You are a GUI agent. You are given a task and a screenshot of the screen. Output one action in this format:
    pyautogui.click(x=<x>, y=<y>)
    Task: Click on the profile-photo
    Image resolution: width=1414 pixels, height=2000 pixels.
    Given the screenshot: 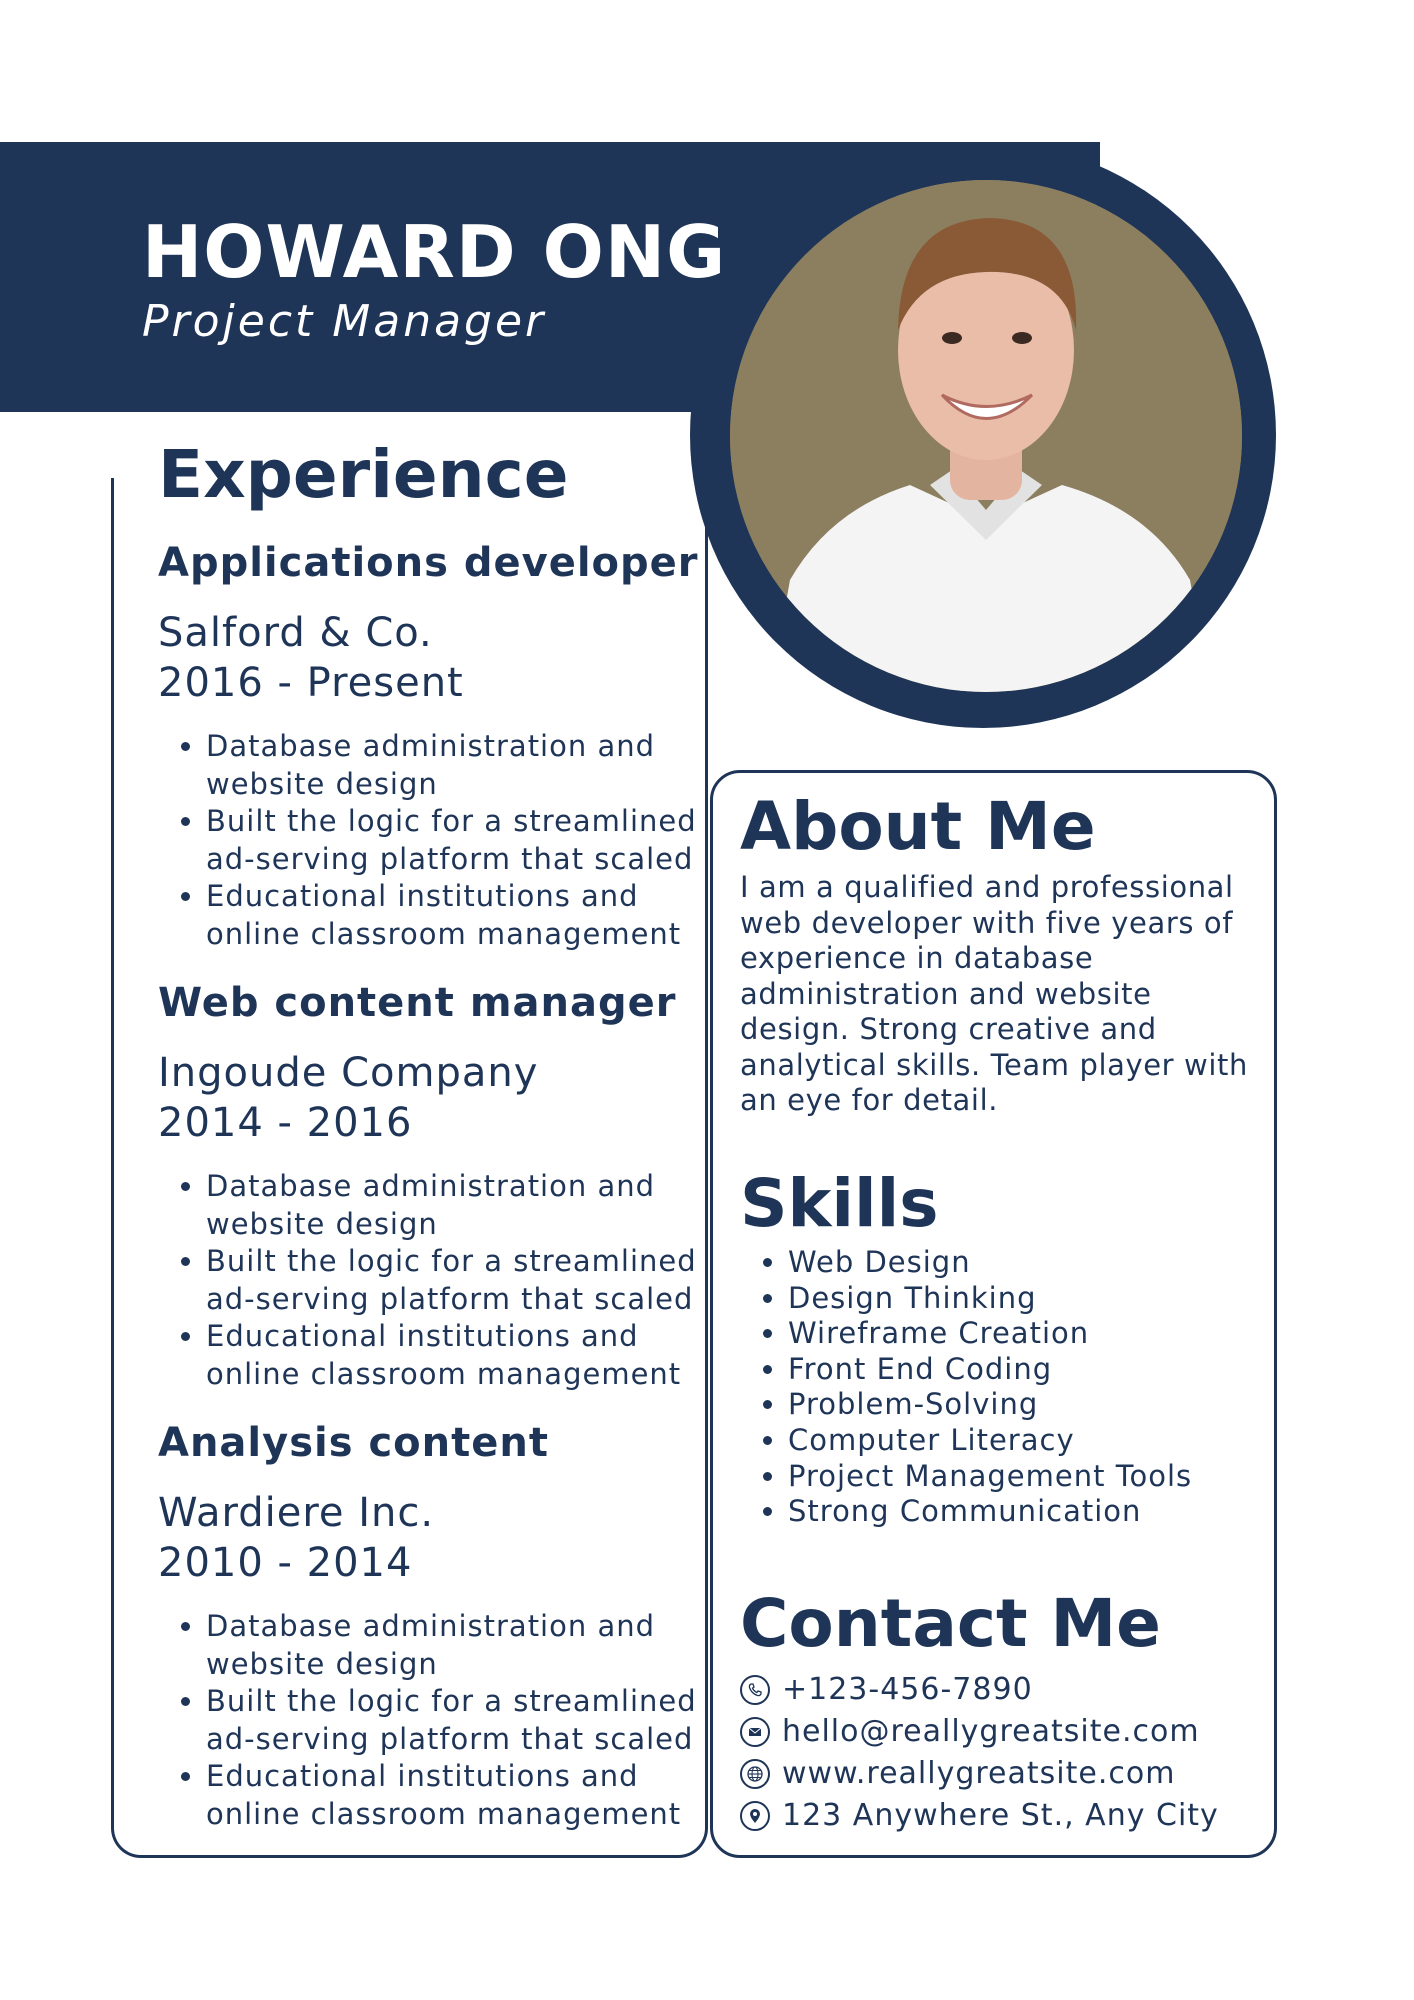 What is the action you would take?
    pyautogui.click(x=986, y=436)
    